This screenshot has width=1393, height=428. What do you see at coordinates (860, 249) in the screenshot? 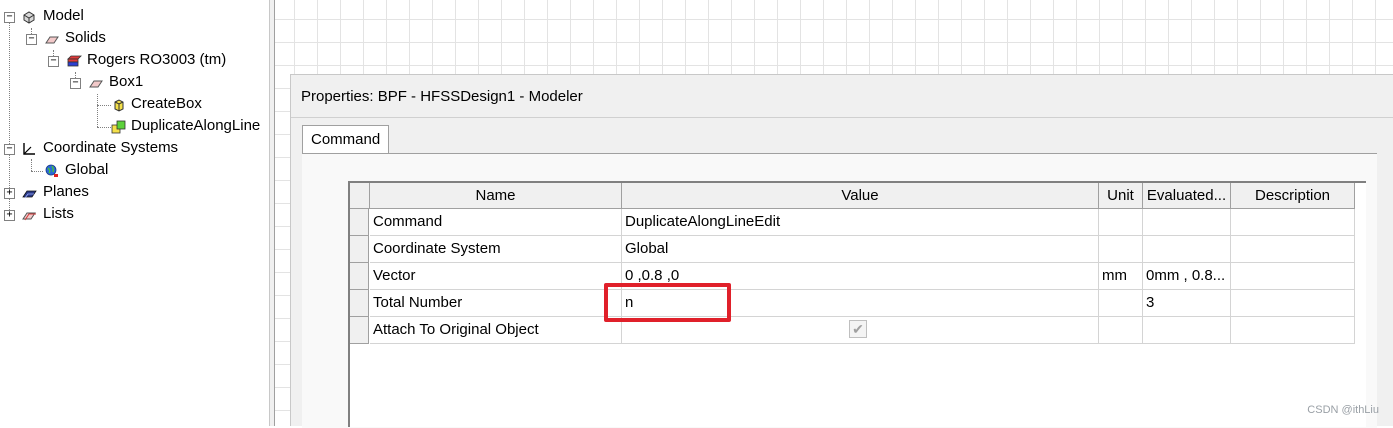
I see `cell-value: Global` at bounding box center [860, 249].